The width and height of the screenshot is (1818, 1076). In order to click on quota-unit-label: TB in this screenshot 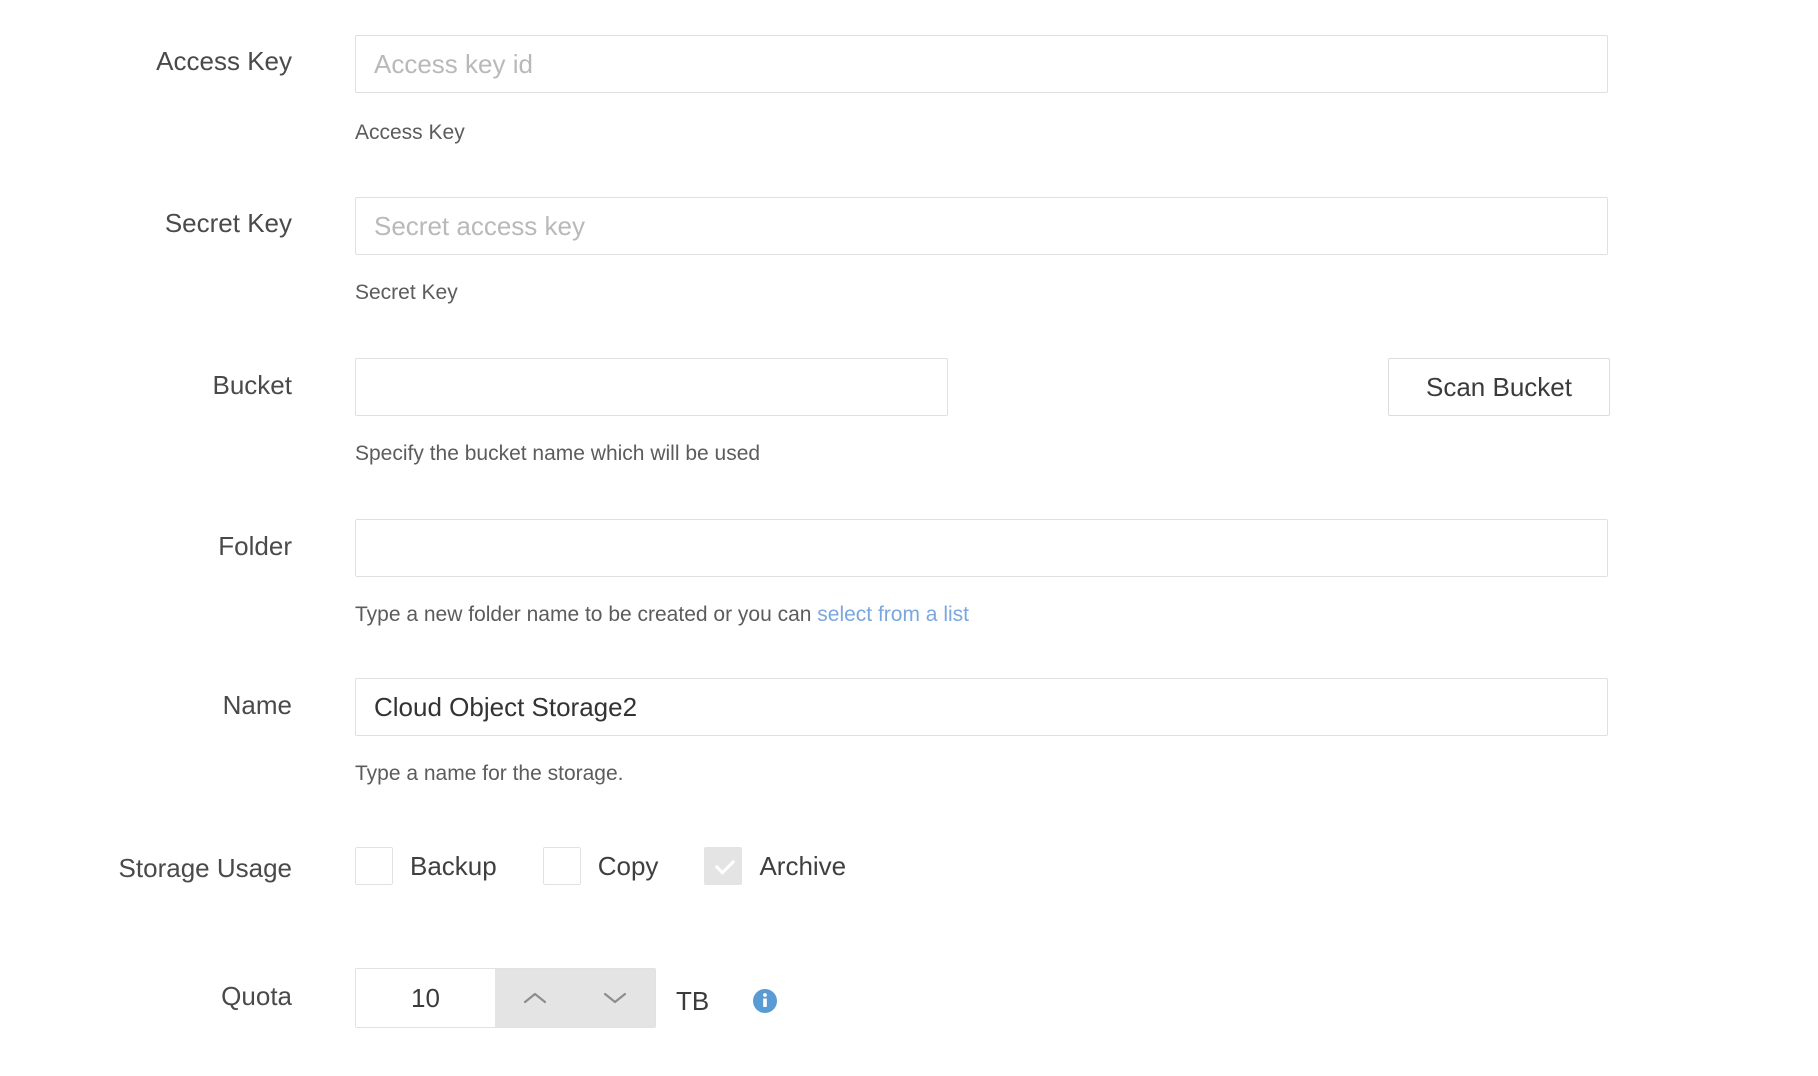, I will do `click(693, 1001)`.